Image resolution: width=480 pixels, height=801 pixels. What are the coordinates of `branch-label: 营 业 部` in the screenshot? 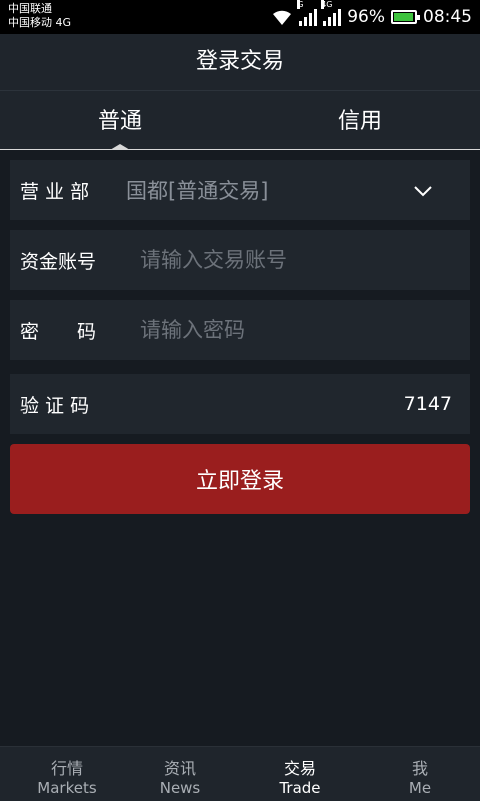 It's located at (55, 191).